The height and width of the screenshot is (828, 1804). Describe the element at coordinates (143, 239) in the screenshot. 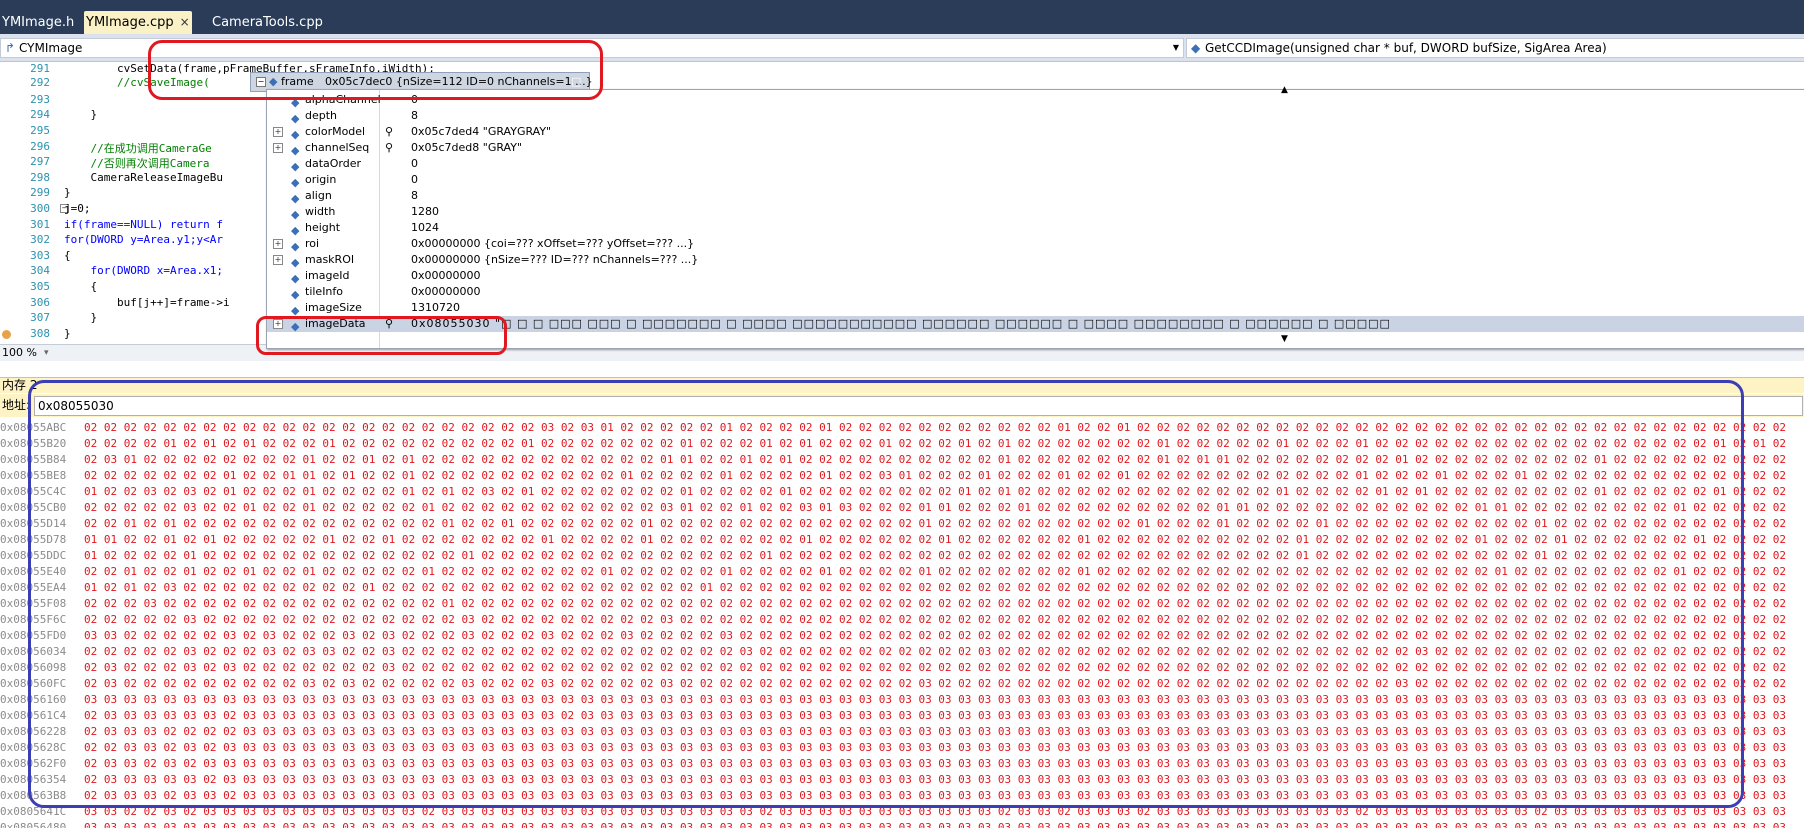

I see `code-line: for(DWORD y=Area.y1;y<Ar` at that location.